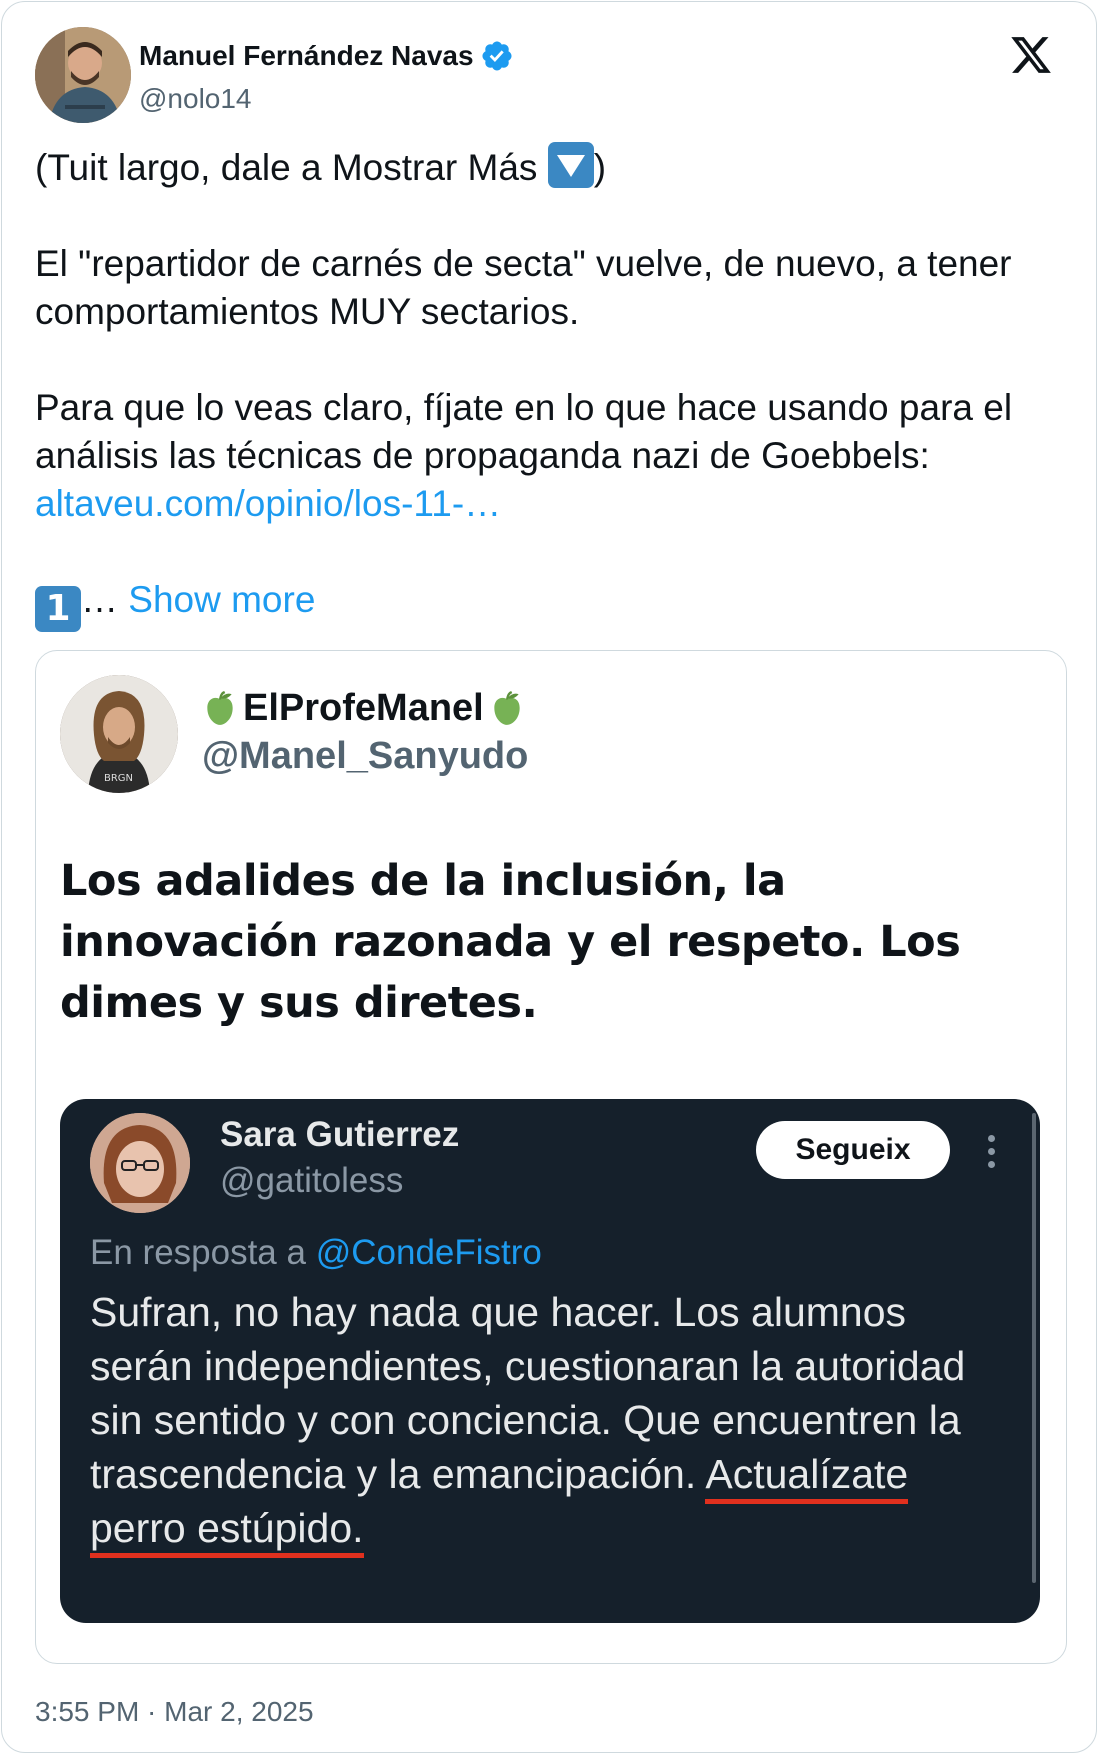 The height and width of the screenshot is (1756, 1100). What do you see at coordinates (1034, 1348) in the screenshot?
I see `screenshot-scrollbar` at bounding box center [1034, 1348].